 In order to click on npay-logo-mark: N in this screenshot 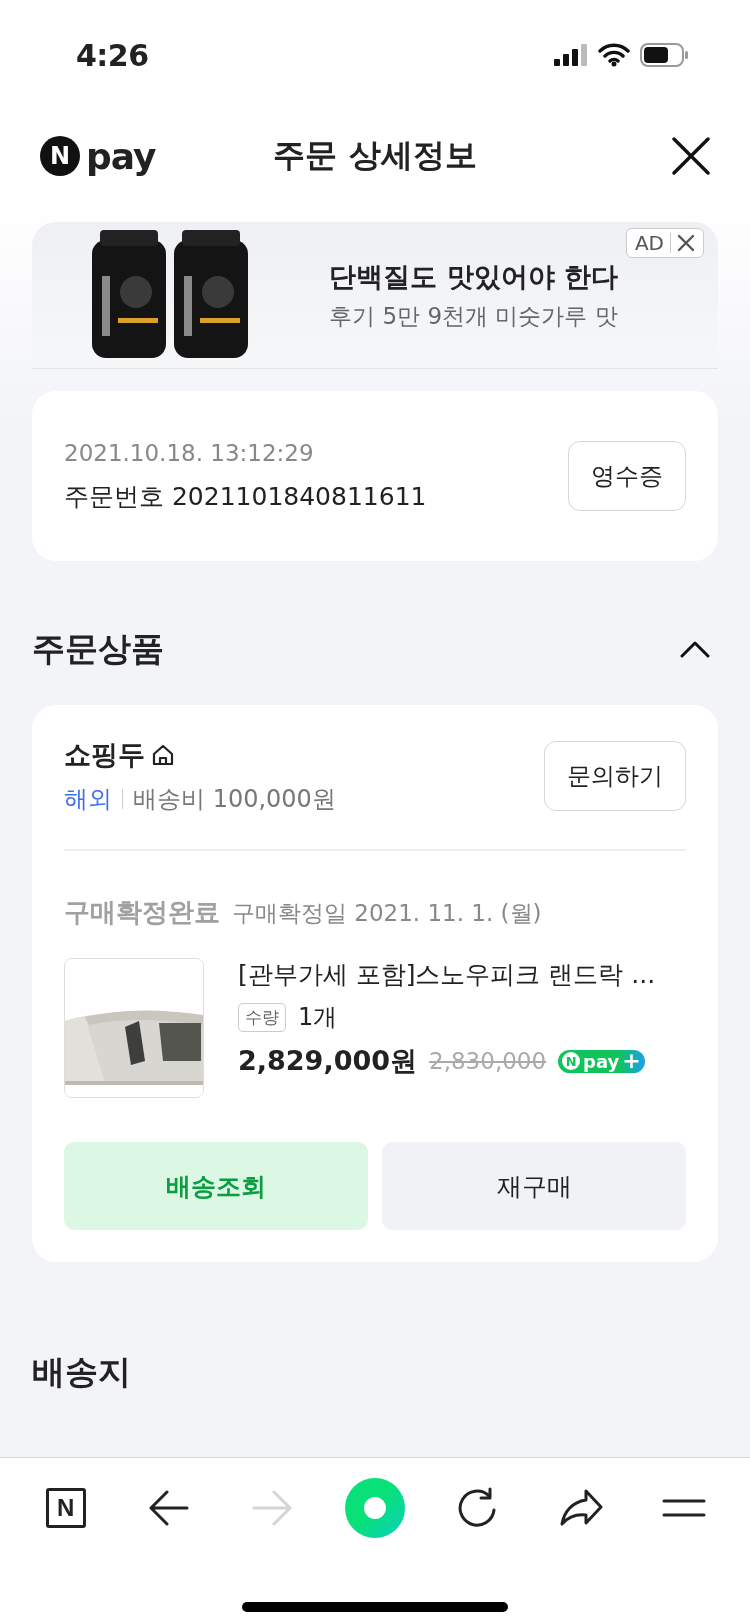, I will do `click(60, 156)`.